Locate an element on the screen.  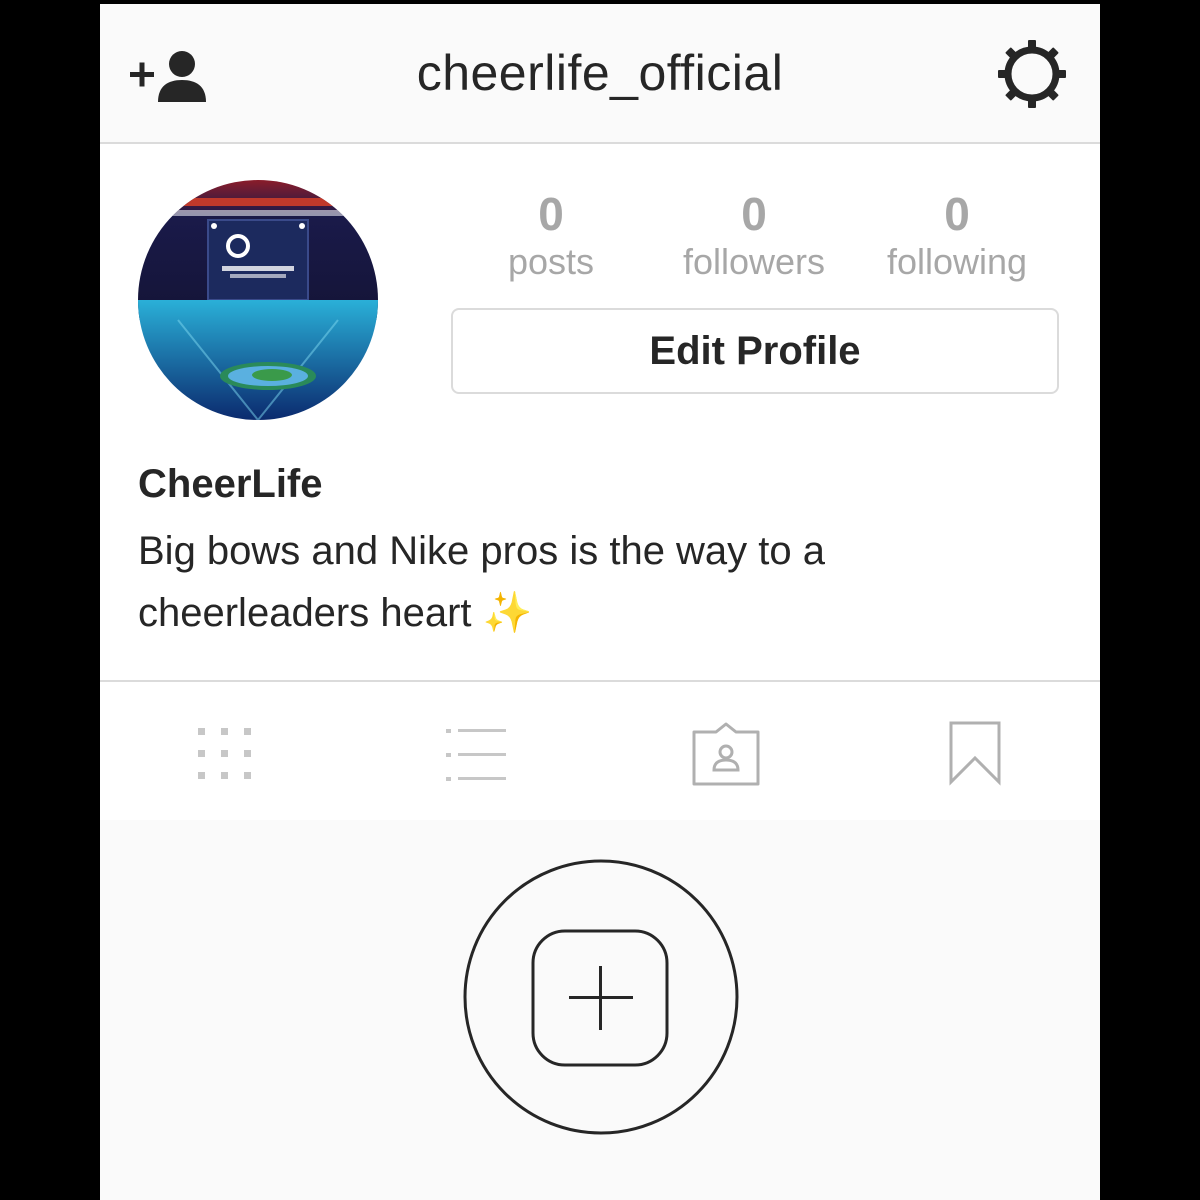
profile-tabs is located at coordinates (600, 751).